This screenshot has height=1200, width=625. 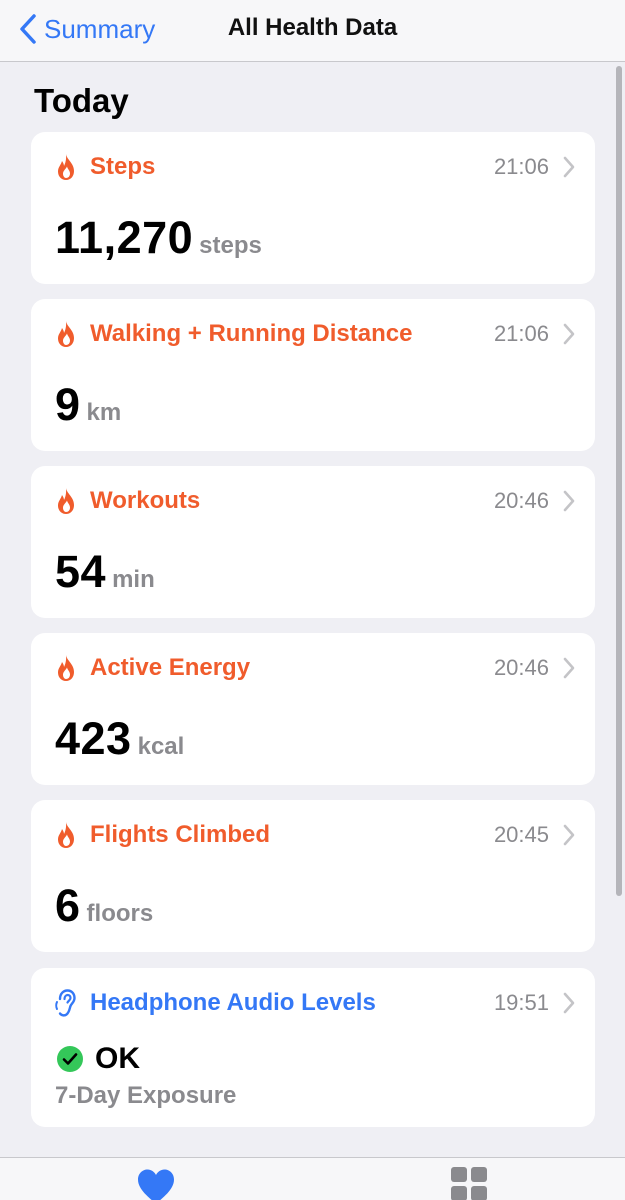 What do you see at coordinates (120, 913) in the screenshot?
I see `metric-unit: floors` at bounding box center [120, 913].